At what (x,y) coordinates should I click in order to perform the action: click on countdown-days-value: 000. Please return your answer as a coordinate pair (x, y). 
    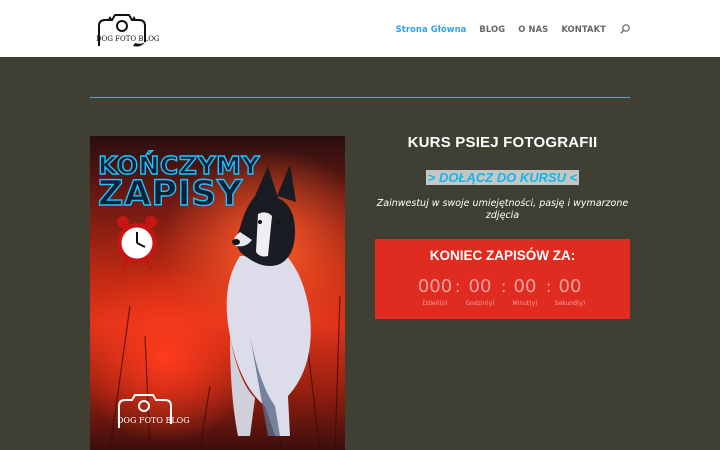
    Looking at the image, I should click on (435, 286).